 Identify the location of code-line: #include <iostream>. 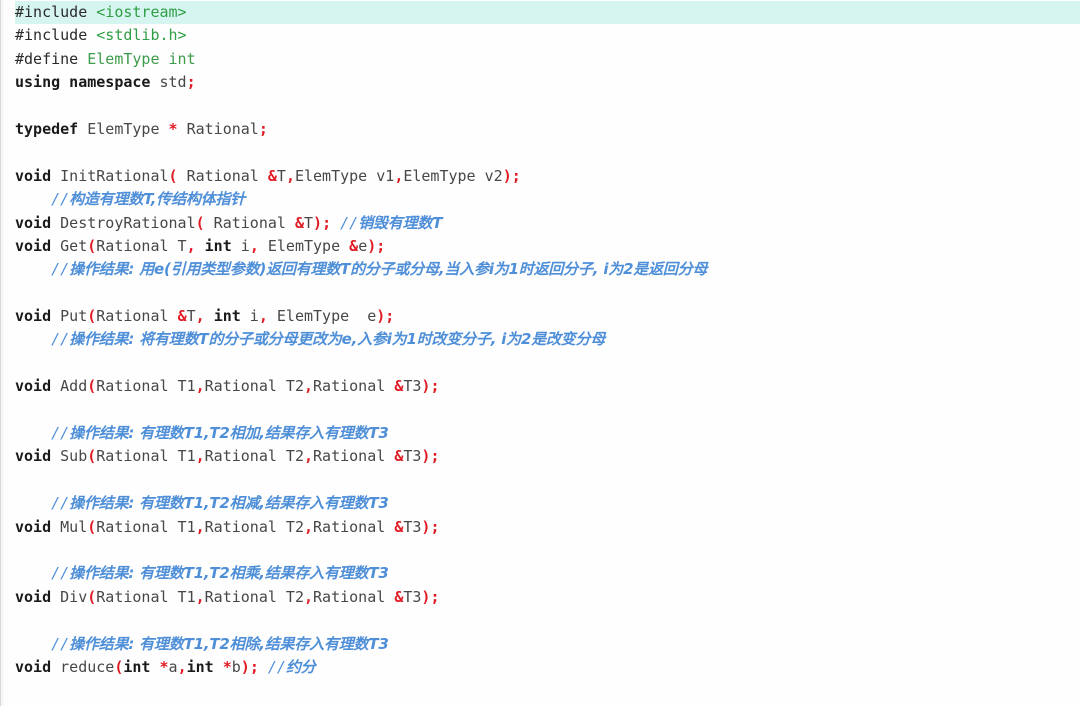
(547, 13).